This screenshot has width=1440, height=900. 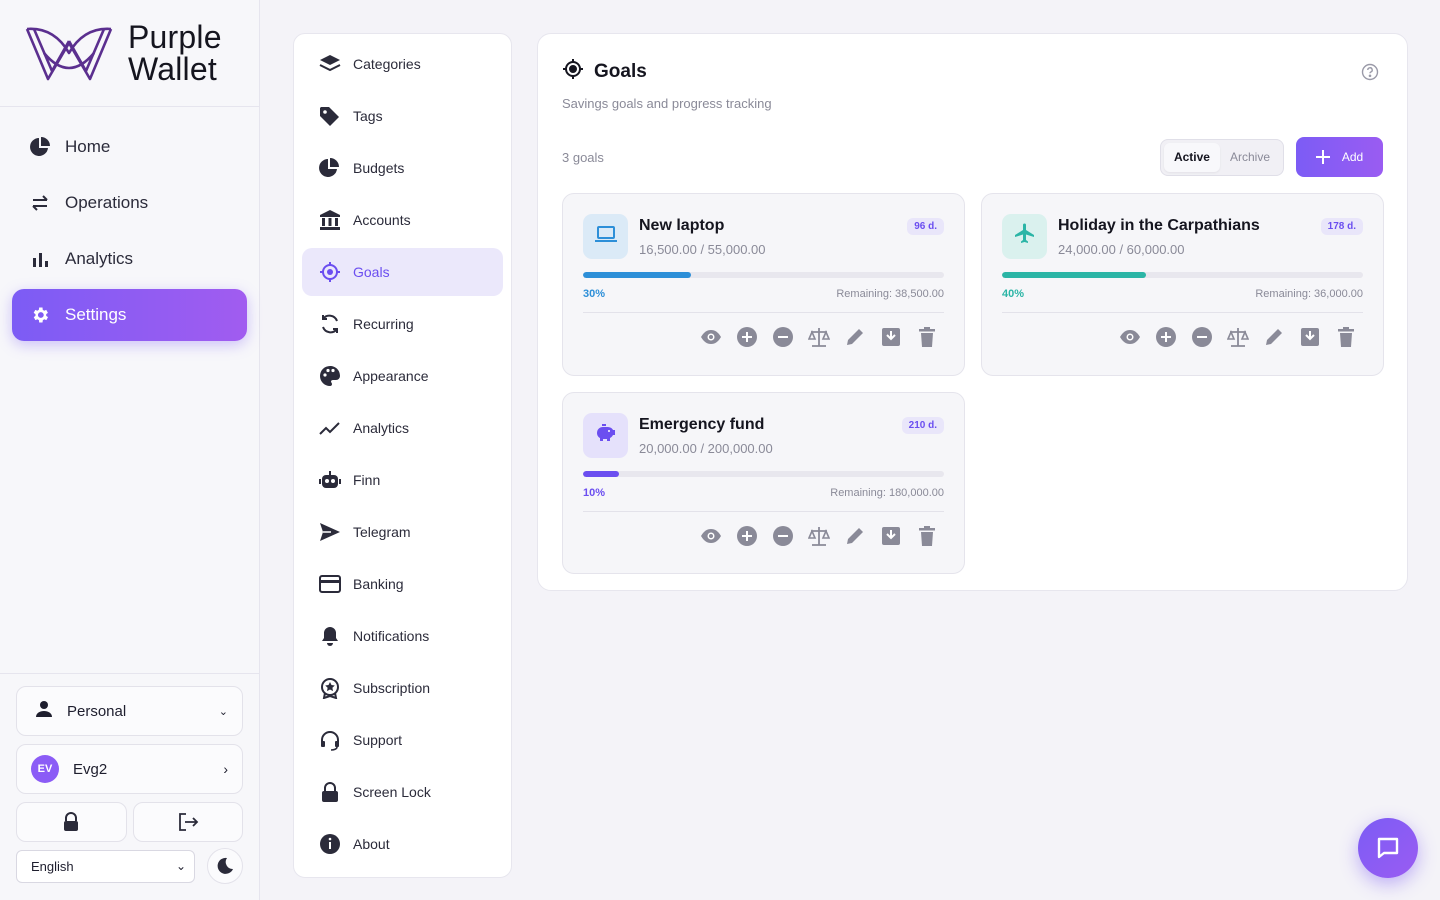 What do you see at coordinates (105, 866) in the screenshot?
I see `language-select: English ⌄` at bounding box center [105, 866].